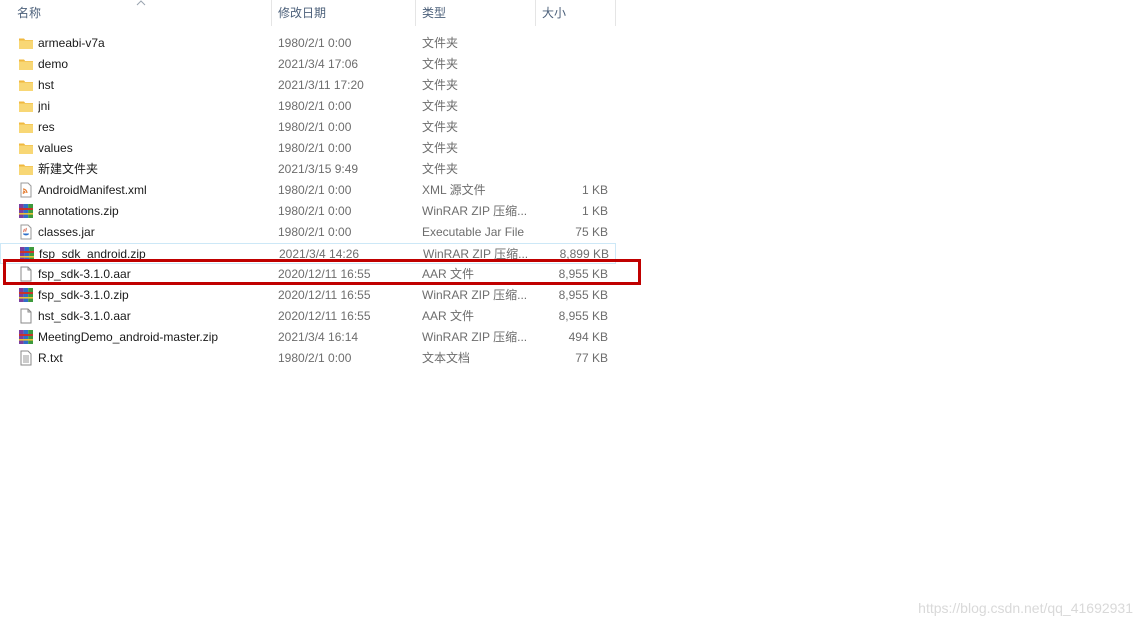 This screenshot has height=626, width=1141. What do you see at coordinates (318, 64) in the screenshot?
I see `file-modified-date: 2021/3/4 17:06` at bounding box center [318, 64].